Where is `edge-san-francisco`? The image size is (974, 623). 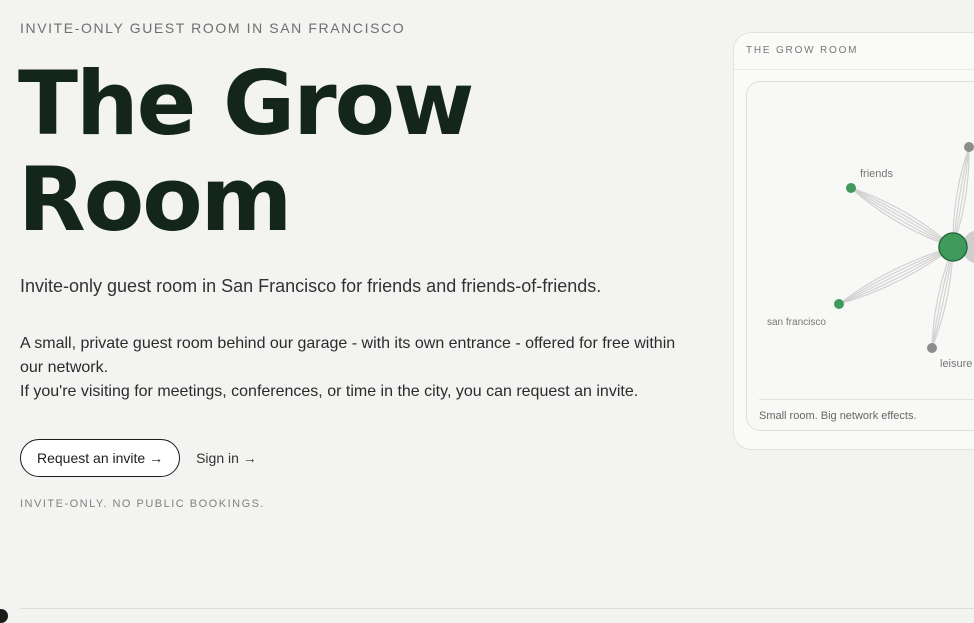 edge-san-francisco is located at coordinates (896, 275).